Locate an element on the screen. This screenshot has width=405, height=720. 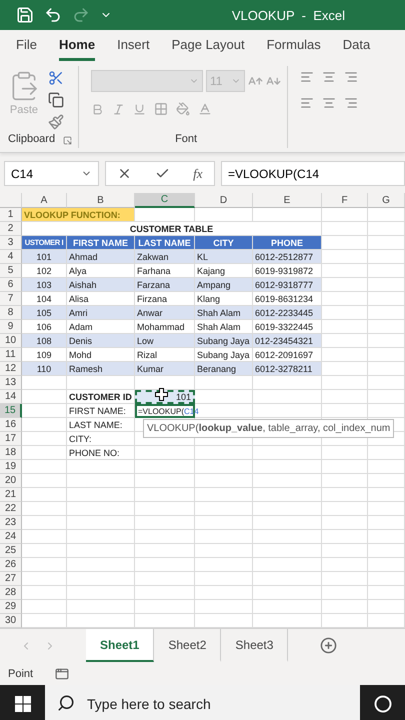
table-cell: Mohammad is located at coordinates (165, 327).